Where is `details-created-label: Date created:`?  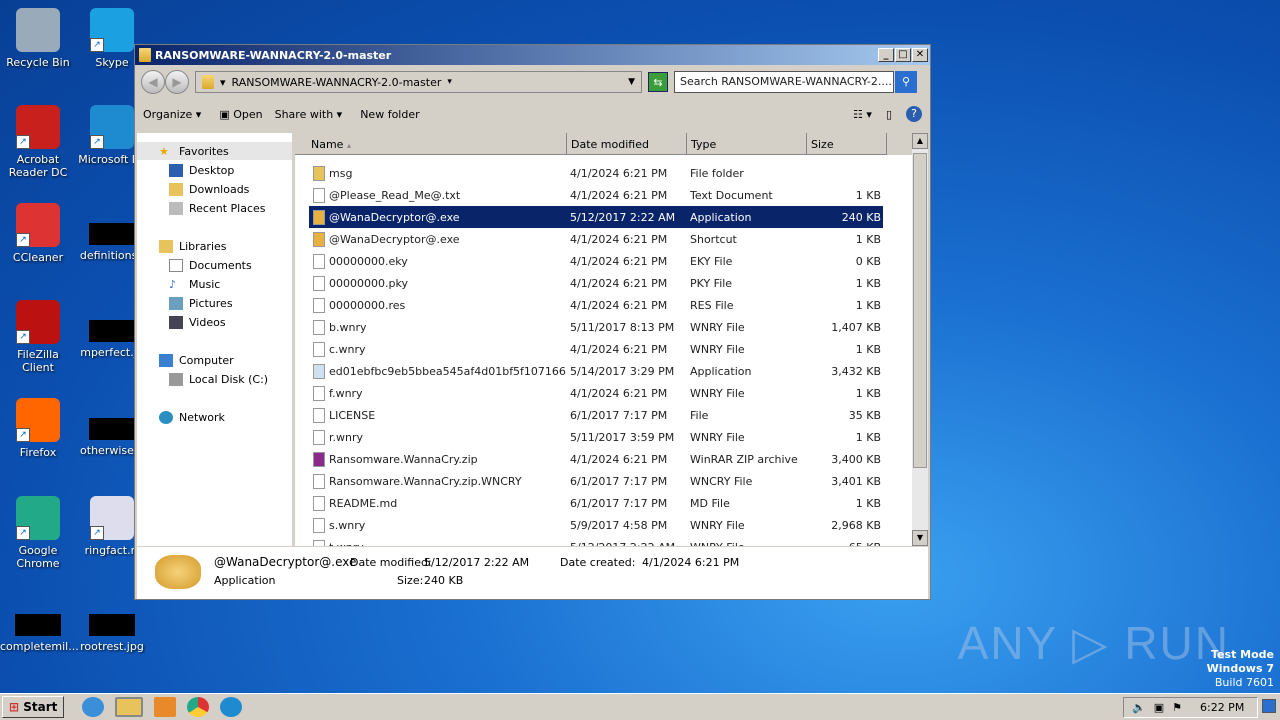 details-created-label: Date created: is located at coordinates (598, 562).